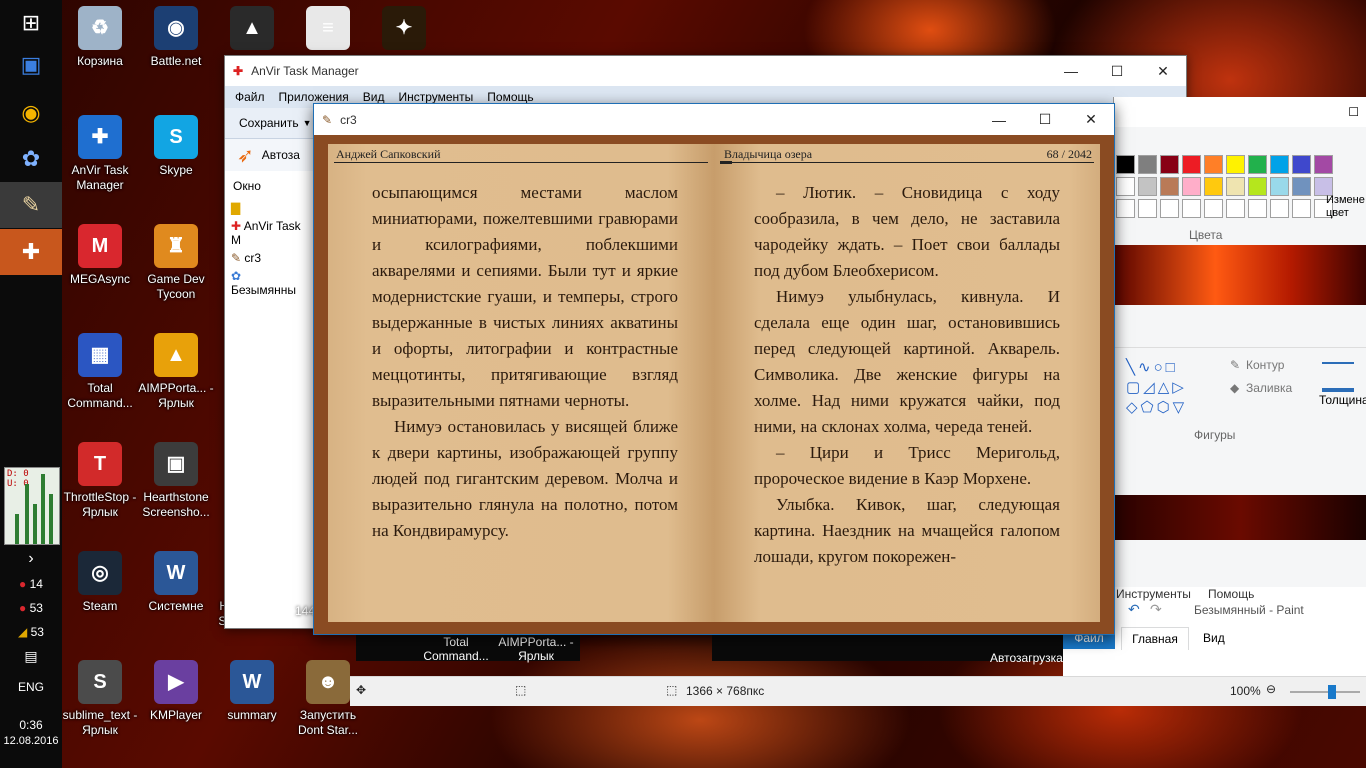 Image resolution: width=1366 pixels, height=768 pixels. I want to click on desktop-icon: ▶ KMPlayer, so click(176, 691).